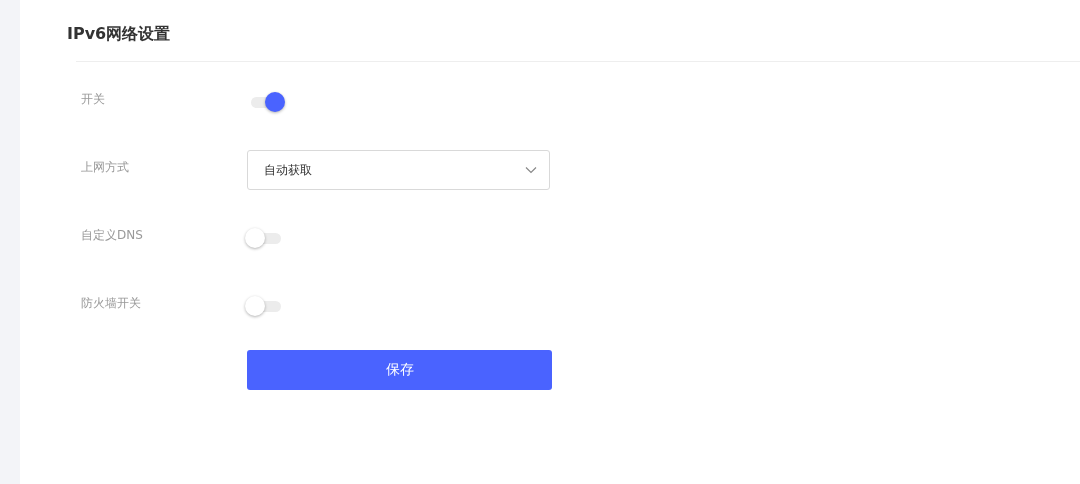 Image resolution: width=1080 pixels, height=484 pixels. What do you see at coordinates (399, 370) in the screenshot?
I see `save-button: 保存` at bounding box center [399, 370].